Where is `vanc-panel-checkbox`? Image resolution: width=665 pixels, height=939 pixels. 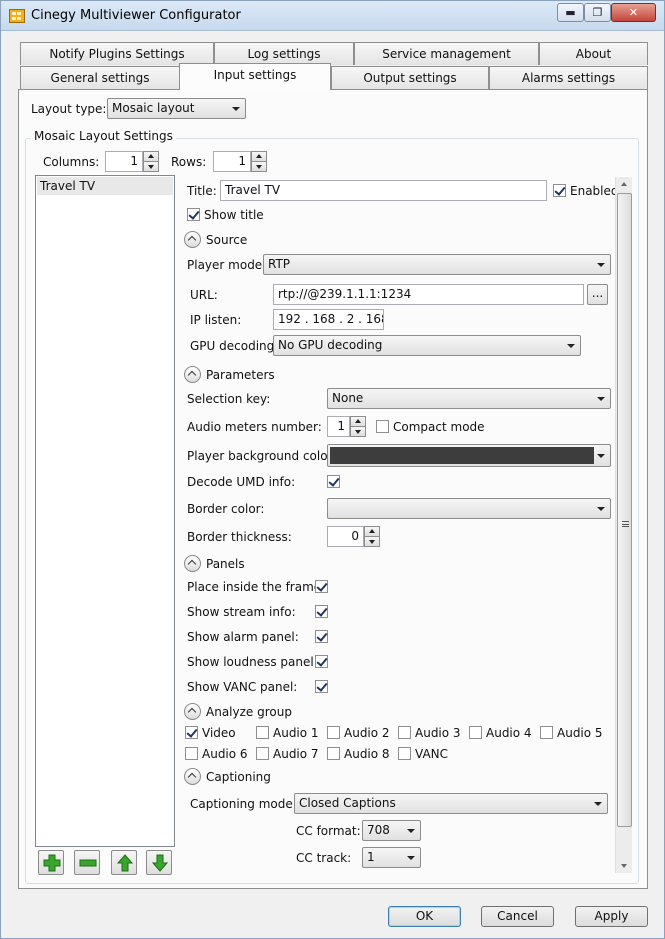
vanc-panel-checkbox is located at coordinates (321, 686).